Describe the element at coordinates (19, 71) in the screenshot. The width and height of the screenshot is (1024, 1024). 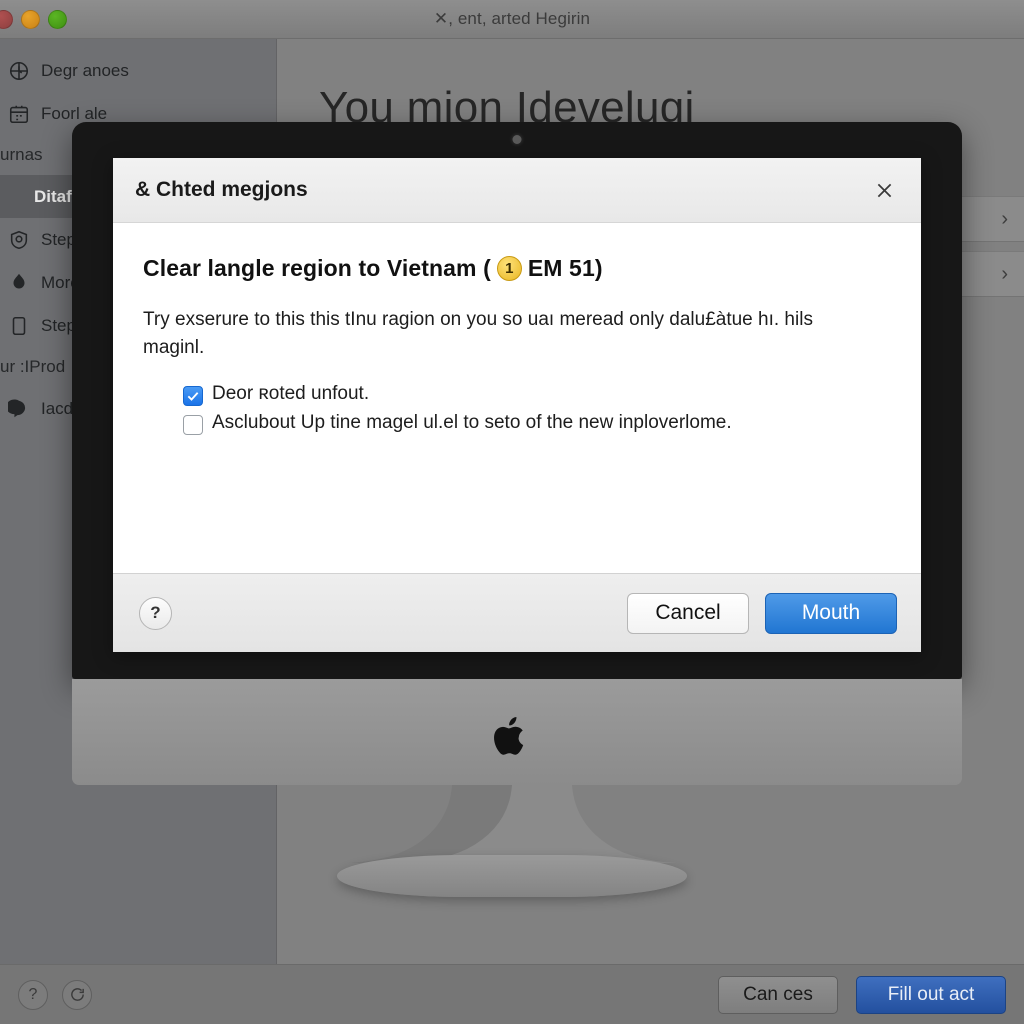
I see `clock-icon` at that location.